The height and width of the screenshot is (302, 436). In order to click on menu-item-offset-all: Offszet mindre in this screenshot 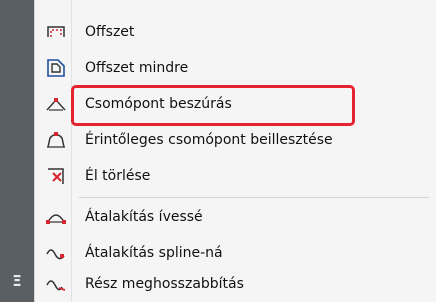, I will do `click(235, 68)`.